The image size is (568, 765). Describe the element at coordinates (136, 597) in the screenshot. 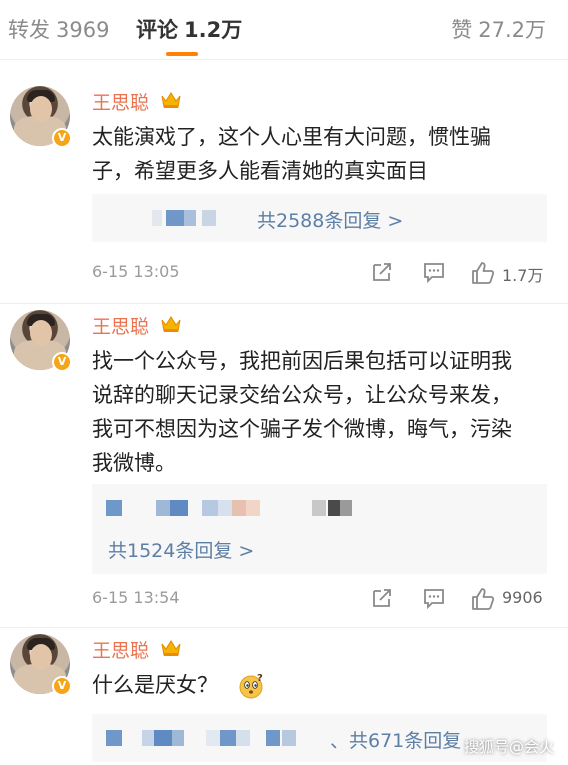

I see `comment-time: 6-15 13:54` at that location.